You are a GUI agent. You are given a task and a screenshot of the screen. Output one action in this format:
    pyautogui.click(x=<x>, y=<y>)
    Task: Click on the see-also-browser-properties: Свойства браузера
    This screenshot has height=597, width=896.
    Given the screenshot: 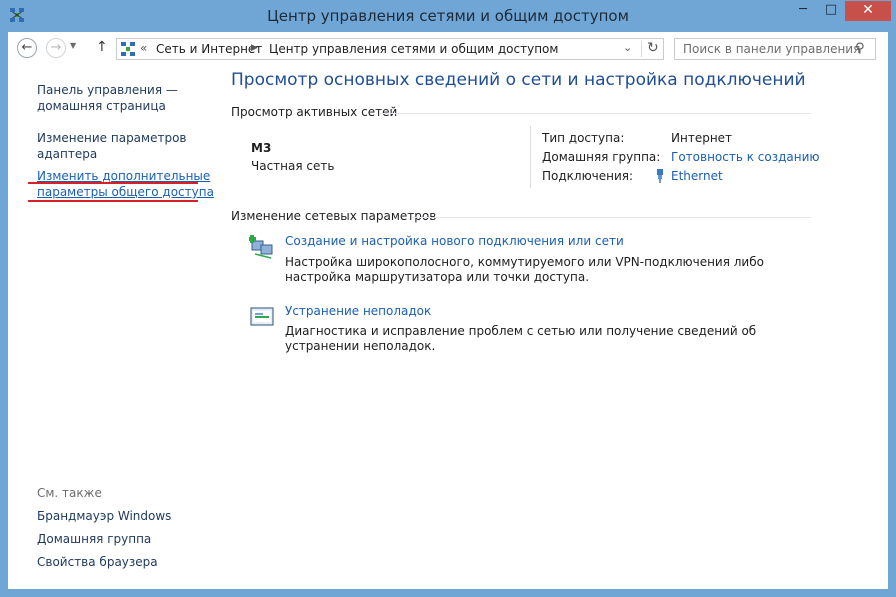 What is the action you would take?
    pyautogui.click(x=97, y=562)
    